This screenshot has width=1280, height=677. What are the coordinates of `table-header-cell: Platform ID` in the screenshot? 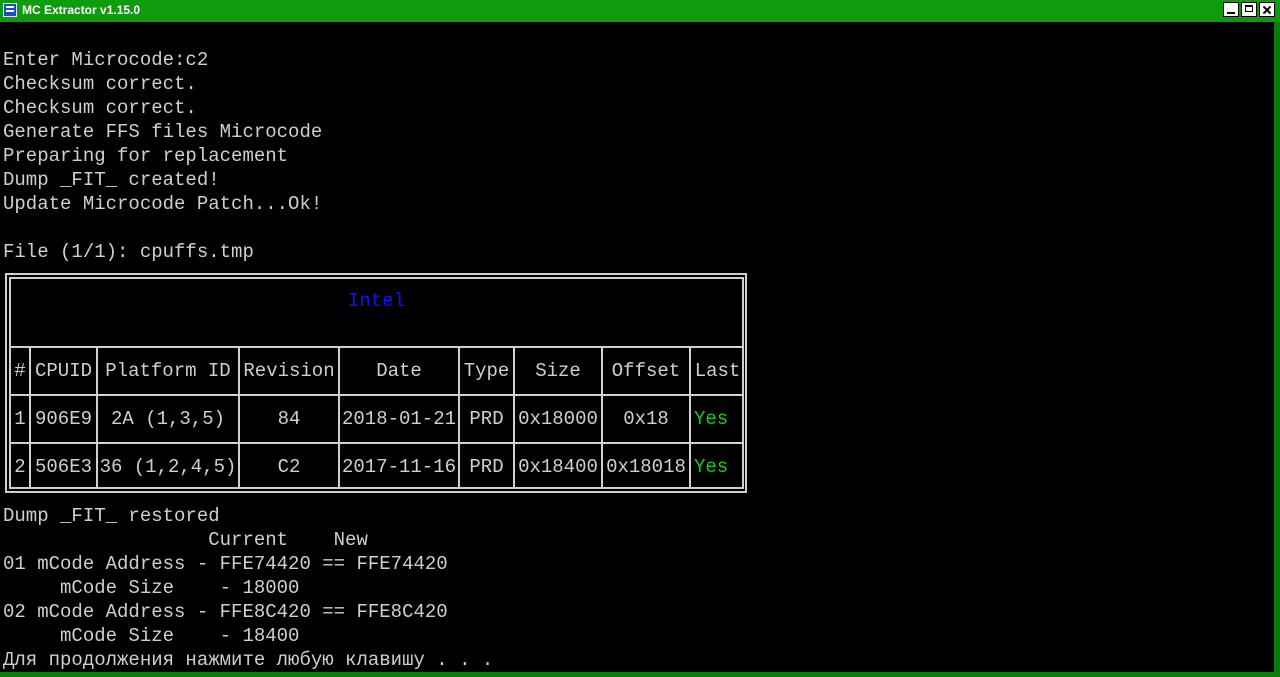 It's located at (168, 371).